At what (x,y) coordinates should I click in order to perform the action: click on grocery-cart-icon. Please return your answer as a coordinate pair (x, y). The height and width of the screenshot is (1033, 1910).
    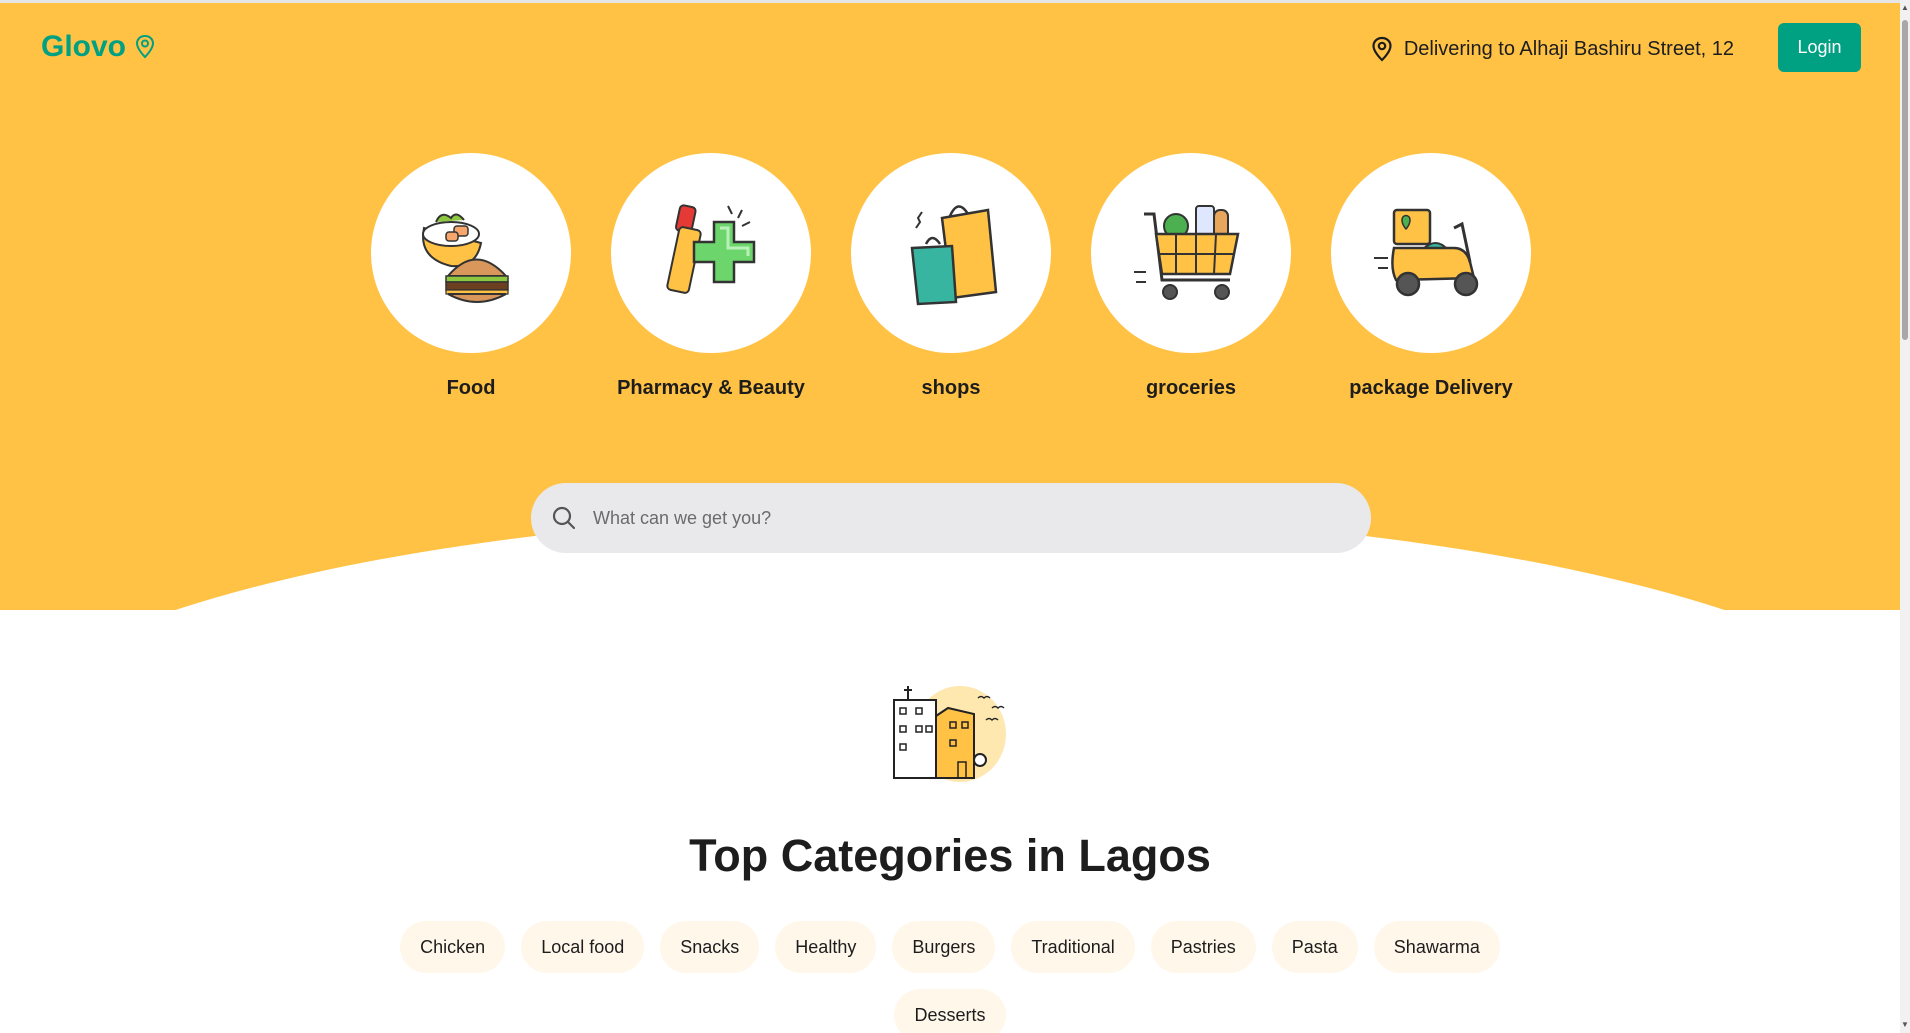
    Looking at the image, I should click on (1187, 252).